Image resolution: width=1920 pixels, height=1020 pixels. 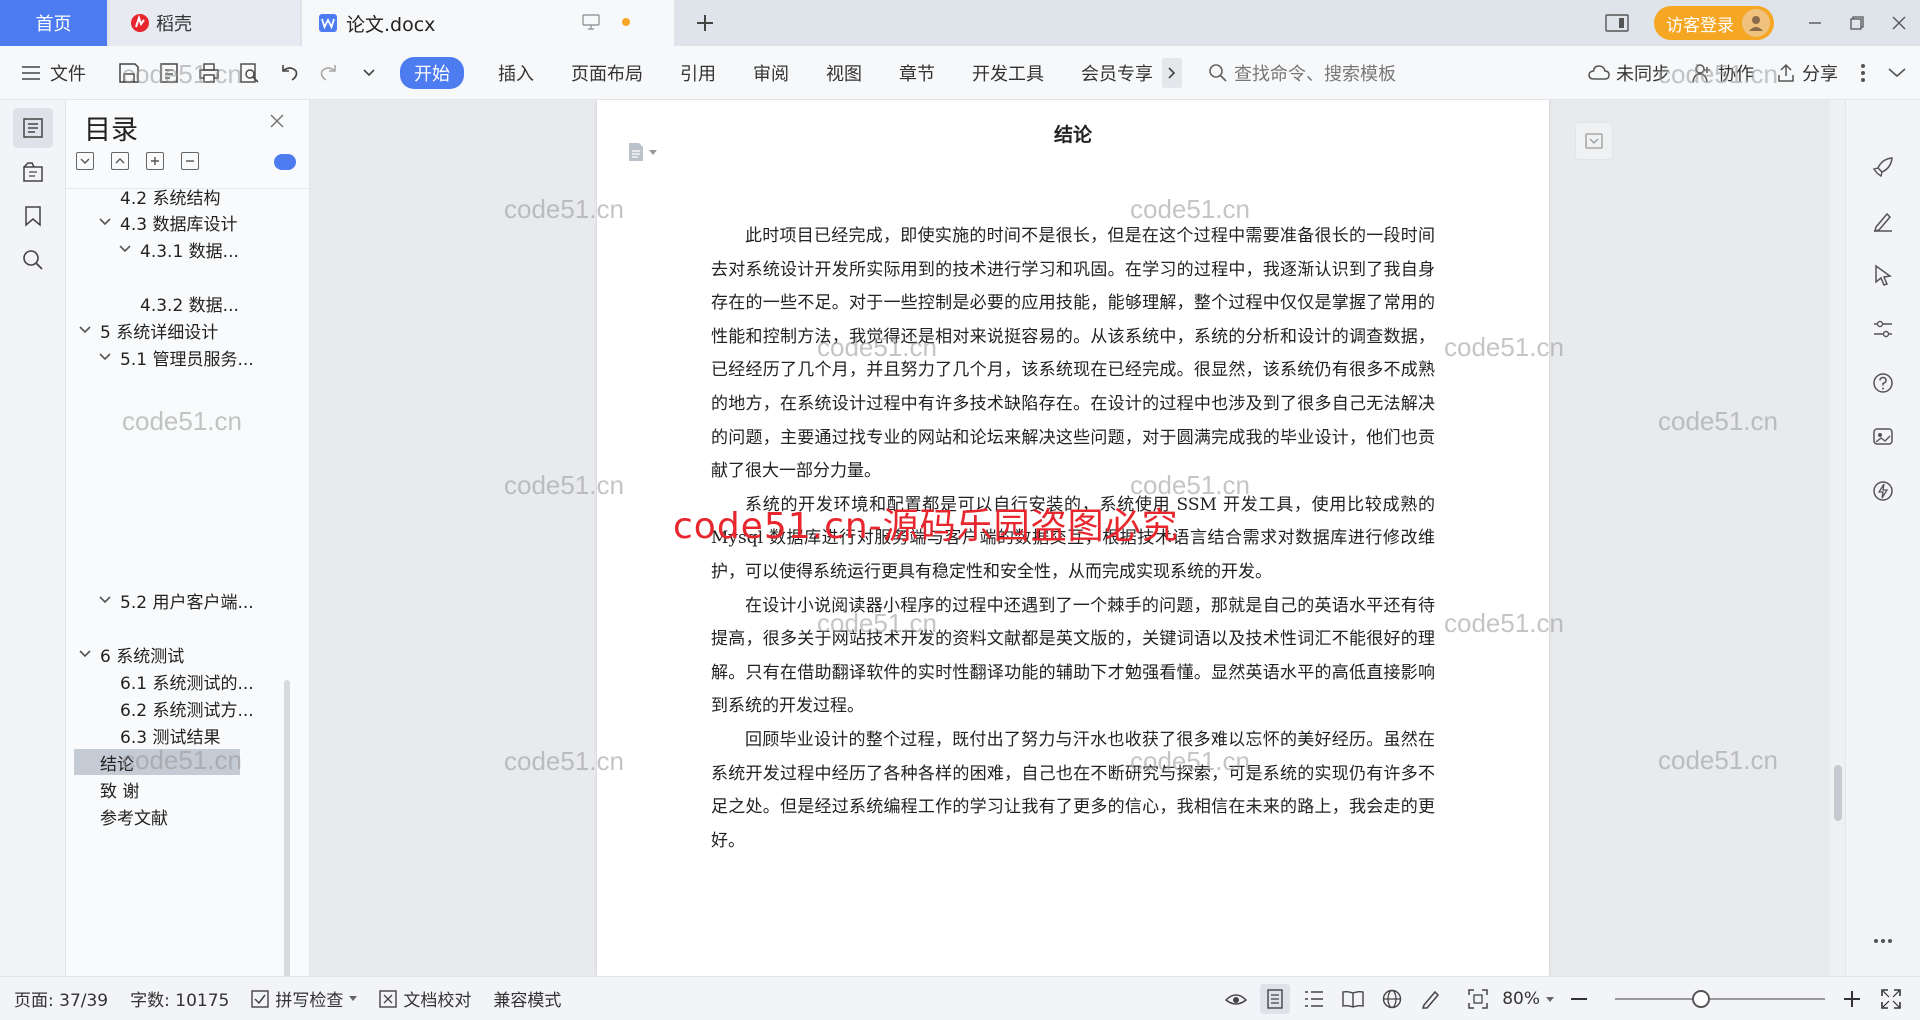 What do you see at coordinates (33, 216) in the screenshot?
I see `bookmark-icon` at bounding box center [33, 216].